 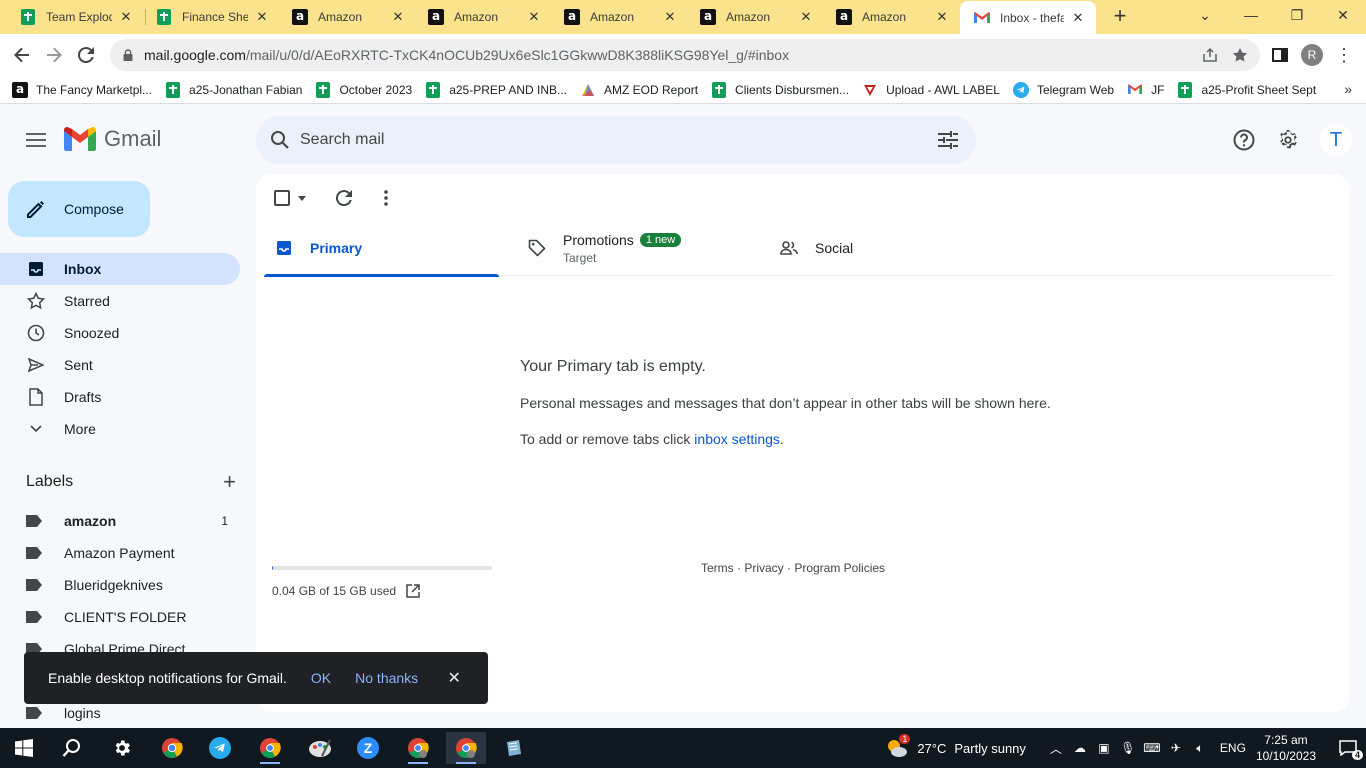 What do you see at coordinates (24, 748) in the screenshot?
I see `windows-start-icon` at bounding box center [24, 748].